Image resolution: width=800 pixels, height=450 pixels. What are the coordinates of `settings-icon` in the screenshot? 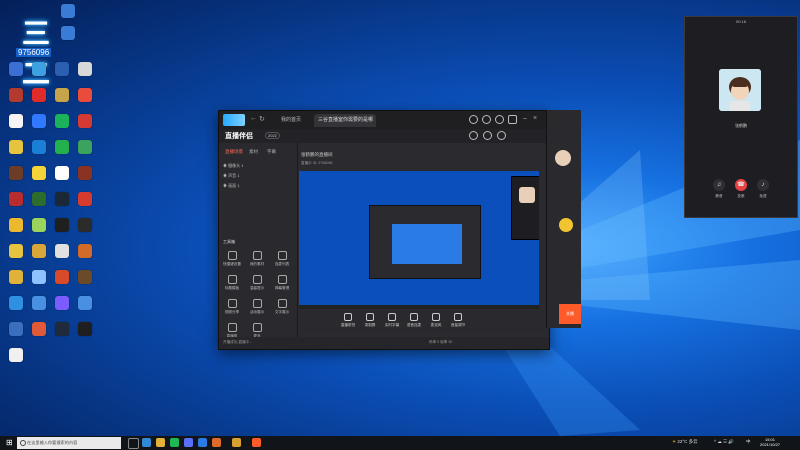 It's located at (512, 119).